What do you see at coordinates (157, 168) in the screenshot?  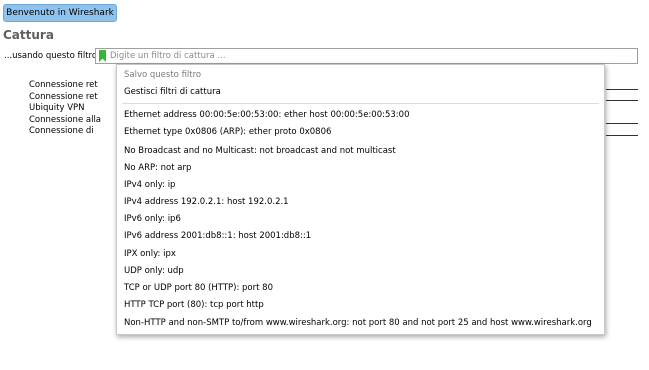 I see `filter-item: No ARP: not arp` at bounding box center [157, 168].